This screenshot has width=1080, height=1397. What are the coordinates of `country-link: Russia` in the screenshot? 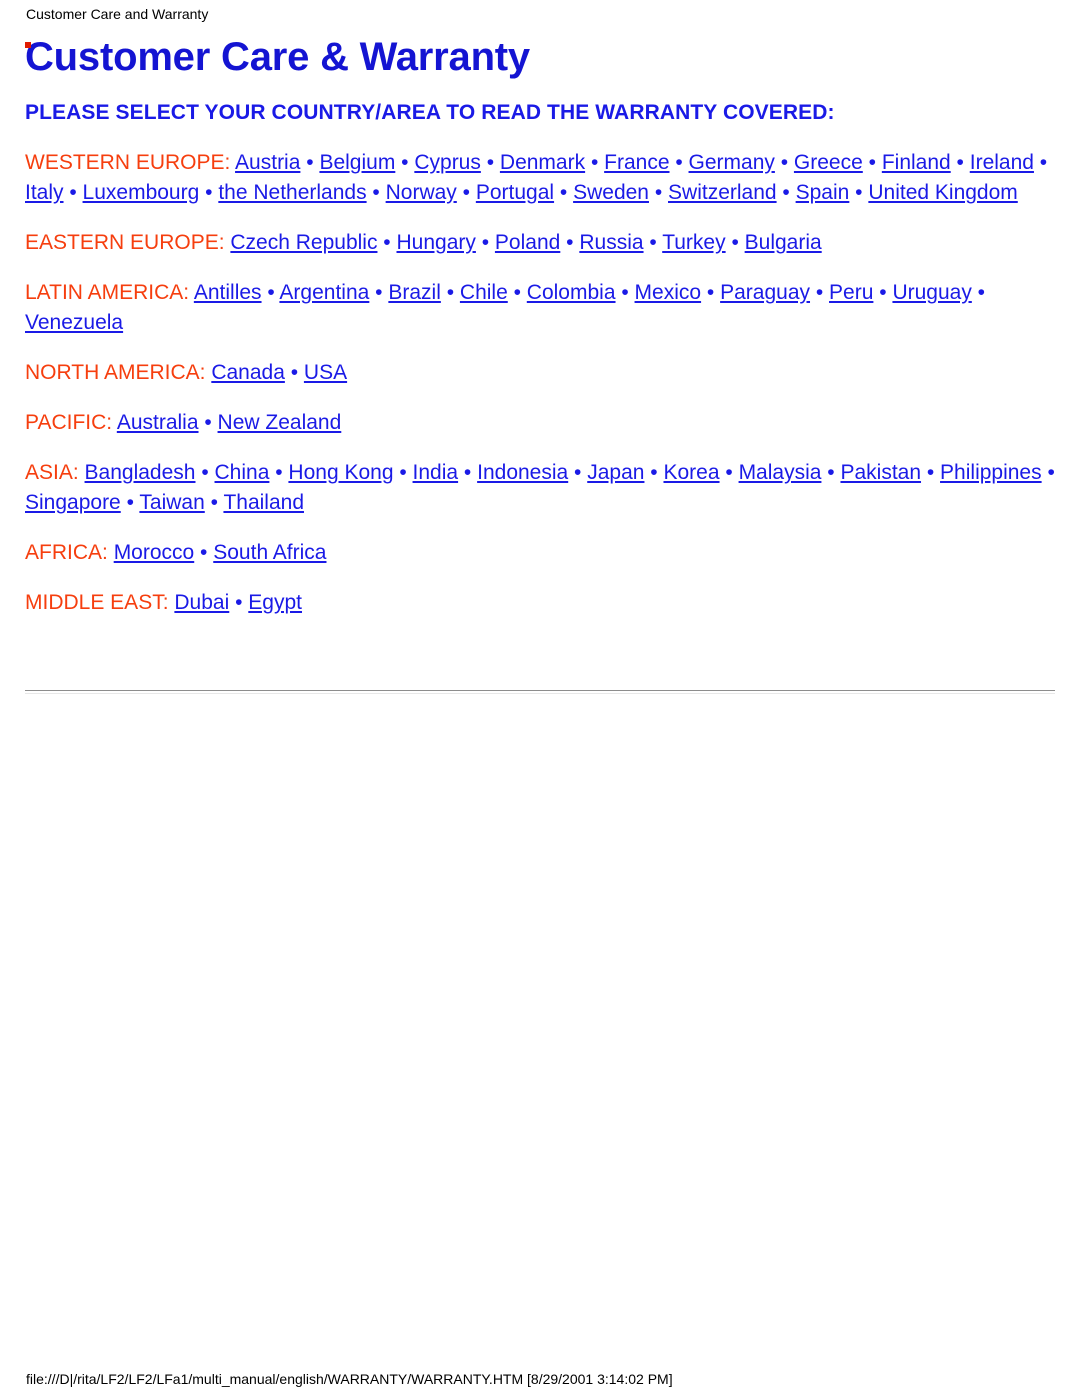 It's located at (611, 242).